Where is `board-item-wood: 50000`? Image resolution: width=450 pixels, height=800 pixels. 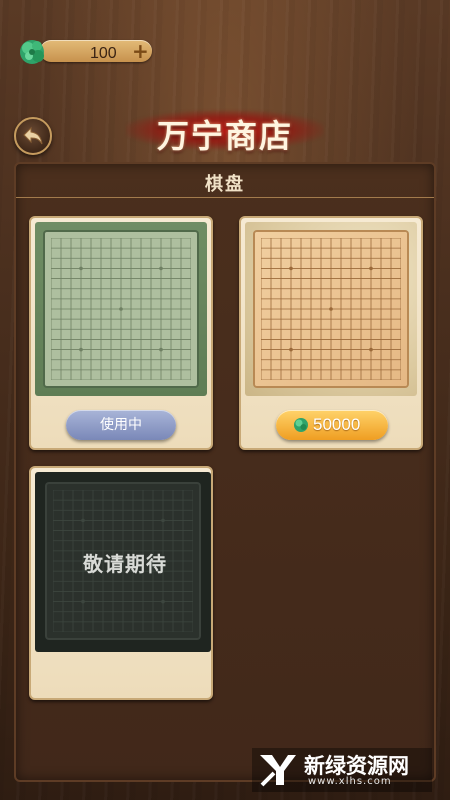
board-item-wood: 50000 is located at coordinates (331, 333).